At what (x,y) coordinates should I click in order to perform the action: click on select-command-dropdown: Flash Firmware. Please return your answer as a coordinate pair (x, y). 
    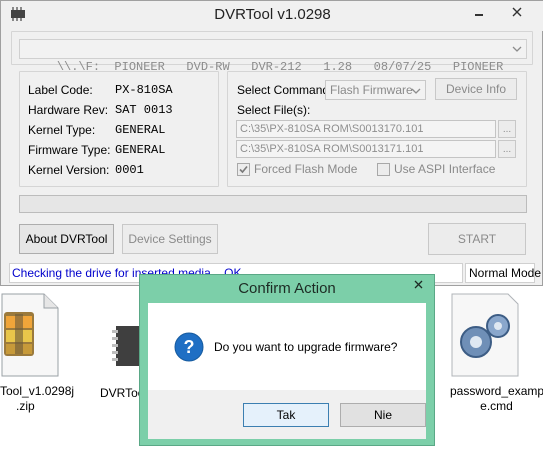
    Looking at the image, I should click on (375, 90).